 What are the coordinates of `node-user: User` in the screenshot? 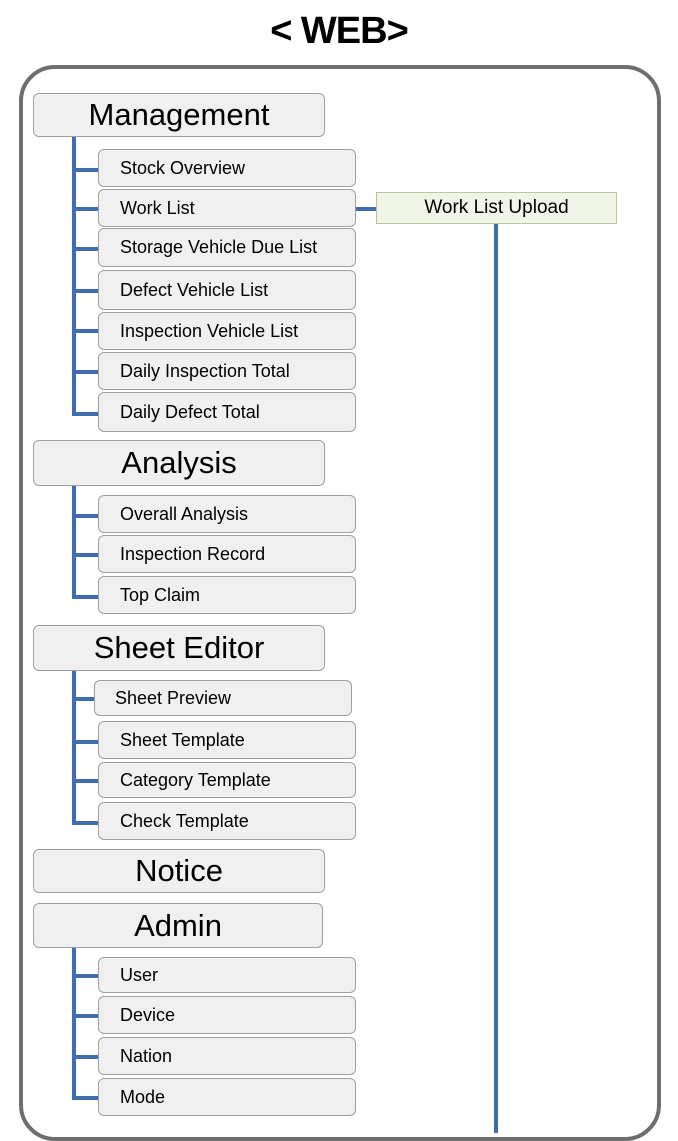 It's located at (227, 975).